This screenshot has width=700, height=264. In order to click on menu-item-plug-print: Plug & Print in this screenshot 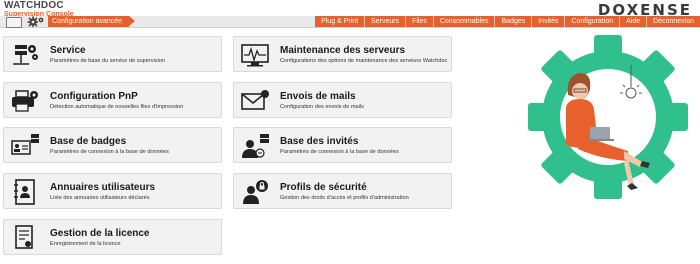, I will do `click(339, 21)`.